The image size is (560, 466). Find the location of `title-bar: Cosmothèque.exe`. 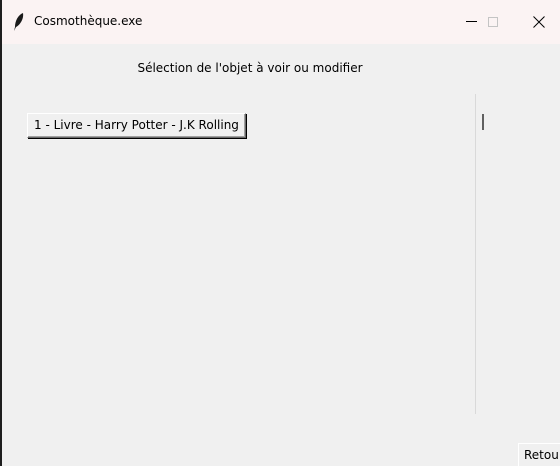

title-bar: Cosmothèque.exe is located at coordinates (281, 22).